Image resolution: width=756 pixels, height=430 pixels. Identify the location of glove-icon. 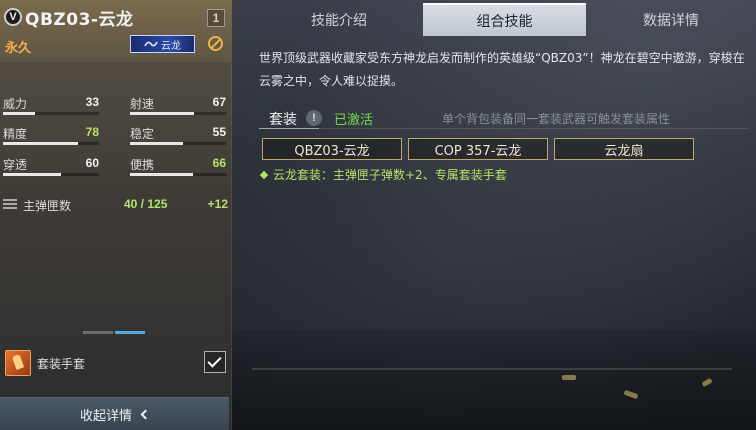
(18, 363).